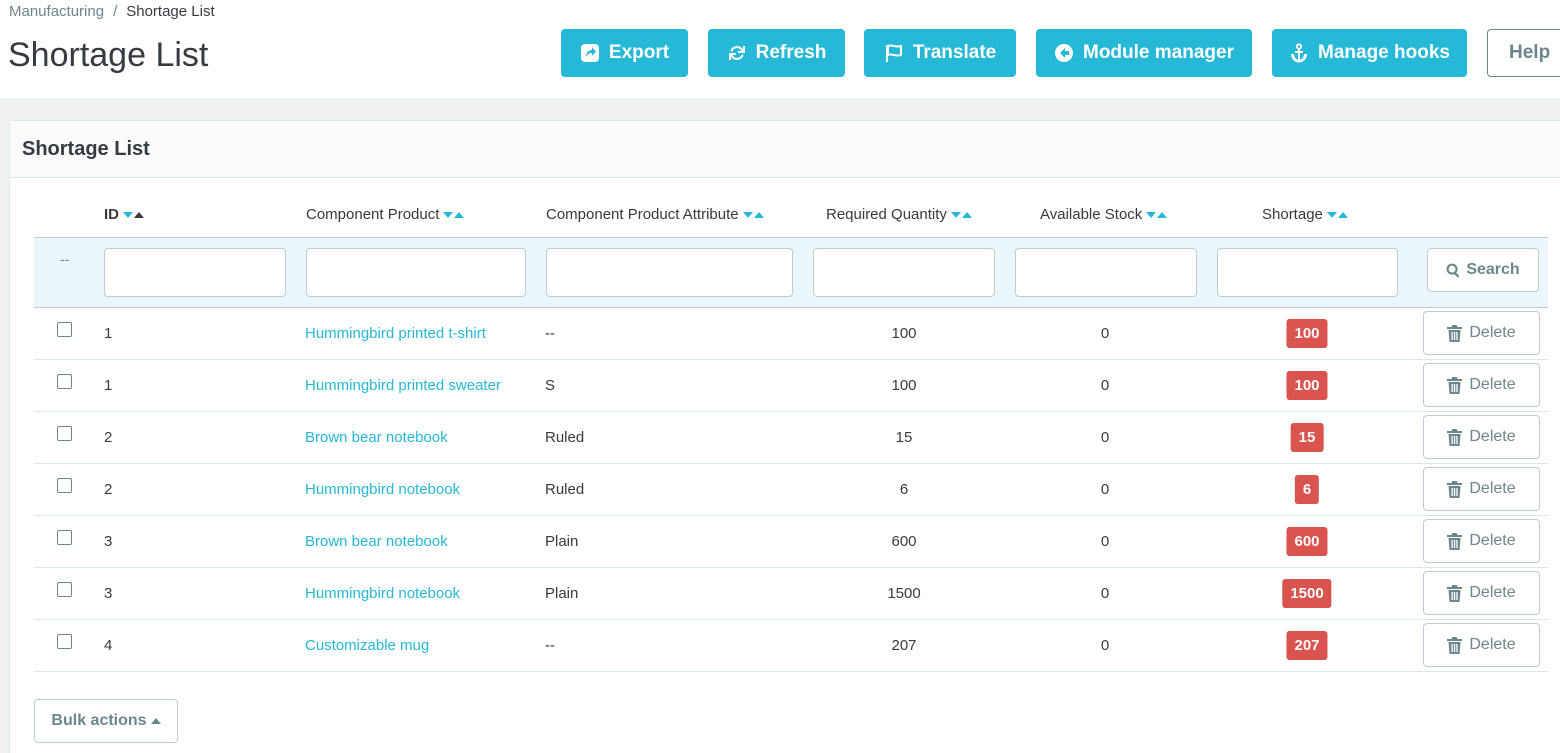 Image resolution: width=1560 pixels, height=753 pixels. Describe the element at coordinates (904, 333) in the screenshot. I see `cell-required-quantity: 100` at that location.